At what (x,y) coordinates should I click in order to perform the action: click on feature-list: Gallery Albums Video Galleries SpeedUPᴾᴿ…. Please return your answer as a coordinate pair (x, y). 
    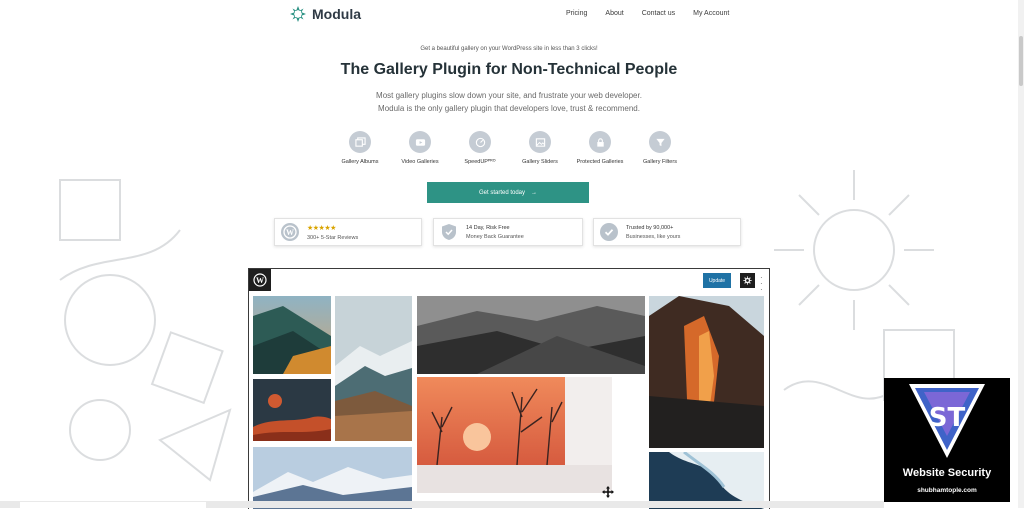
    Looking at the image, I should click on (510, 148).